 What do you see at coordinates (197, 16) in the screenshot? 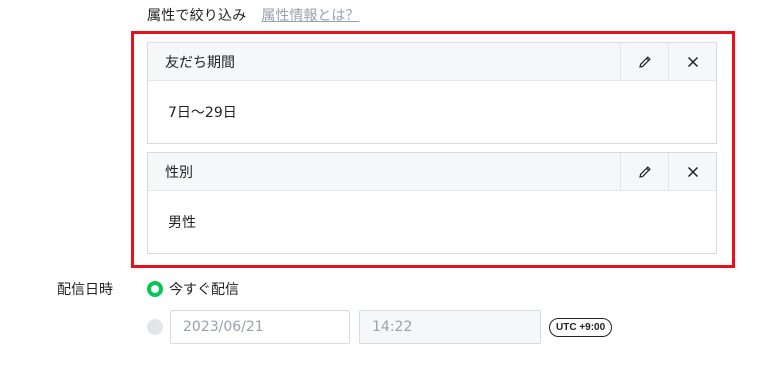
I see `filter-title: 属性で絞り込み` at bounding box center [197, 16].